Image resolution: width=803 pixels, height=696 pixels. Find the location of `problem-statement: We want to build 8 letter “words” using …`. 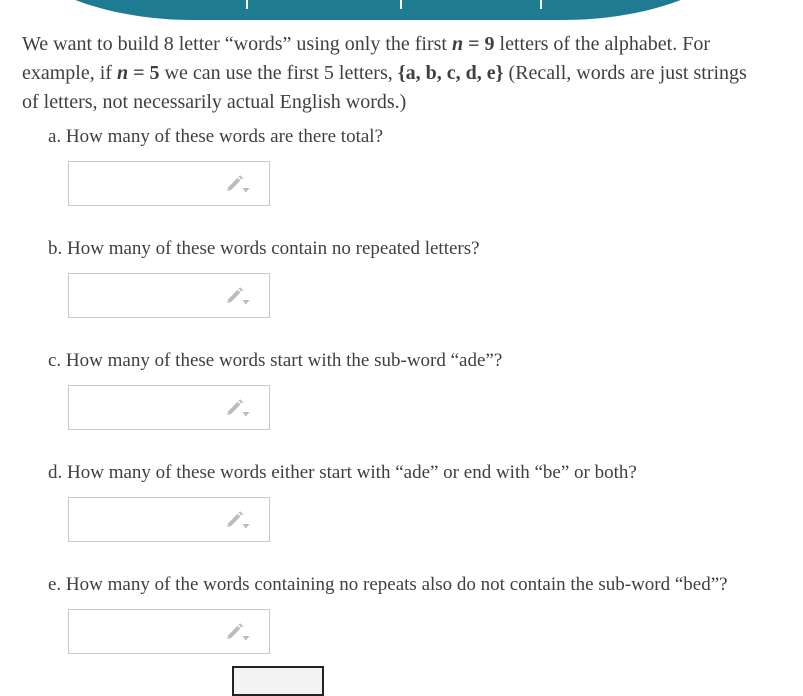

problem-statement: We want to build 8 letter “words” using … is located at coordinates (401, 69).